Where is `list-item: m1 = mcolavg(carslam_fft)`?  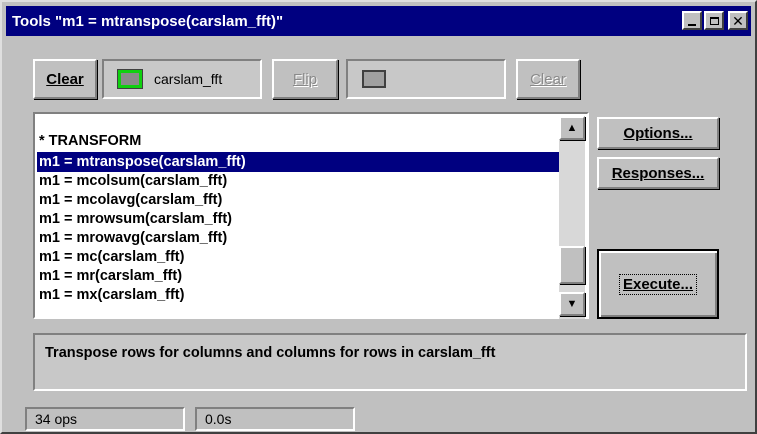 list-item: m1 = mcolavg(carslam_fft) is located at coordinates (299, 200).